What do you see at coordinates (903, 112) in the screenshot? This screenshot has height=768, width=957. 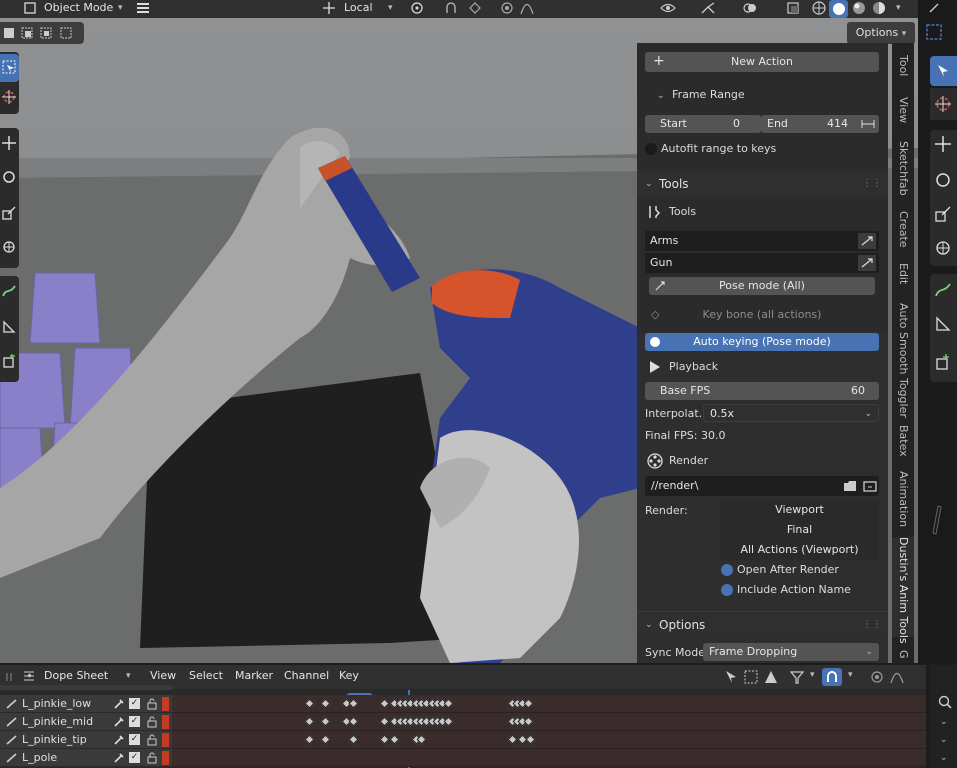 I see `tab-view: View` at bounding box center [903, 112].